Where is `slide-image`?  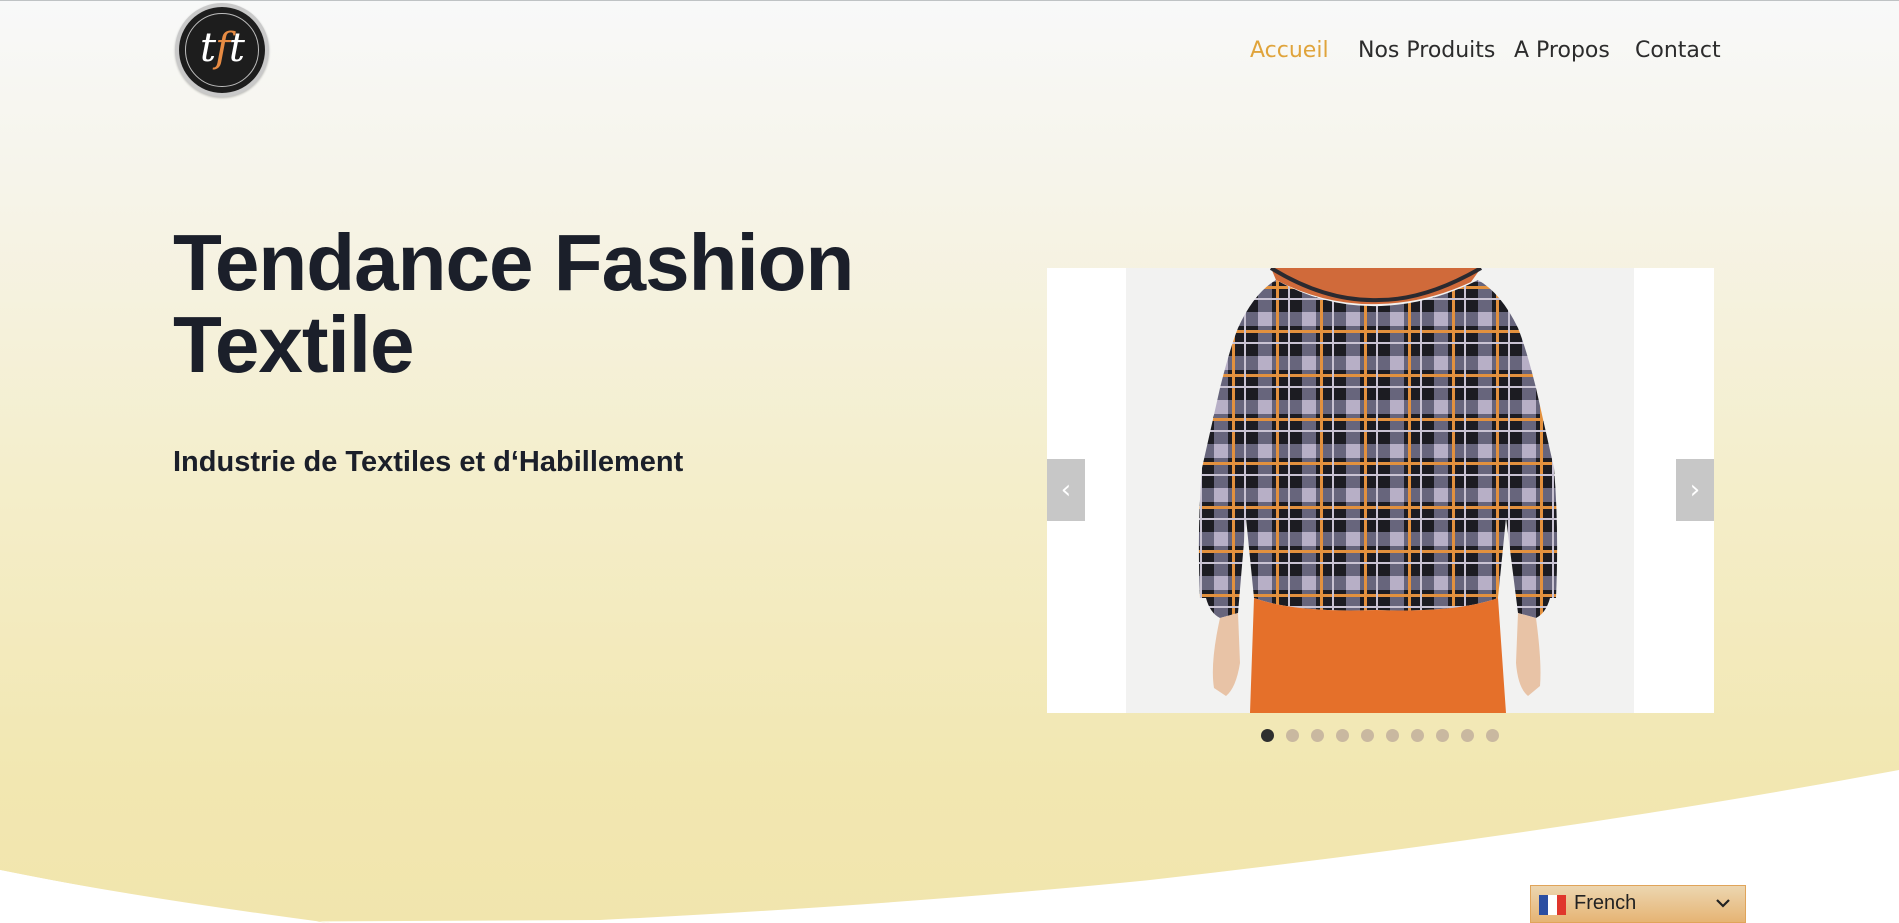
slide-image is located at coordinates (1380, 490).